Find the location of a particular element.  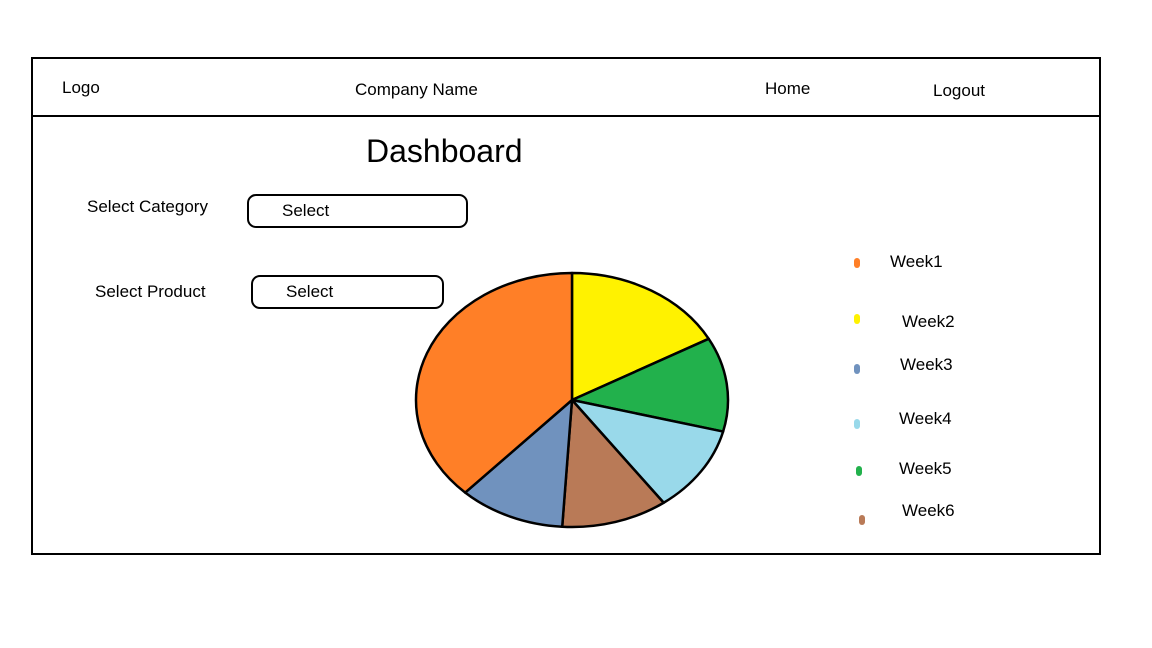

legend-swatch-week5 is located at coordinates (859, 471).